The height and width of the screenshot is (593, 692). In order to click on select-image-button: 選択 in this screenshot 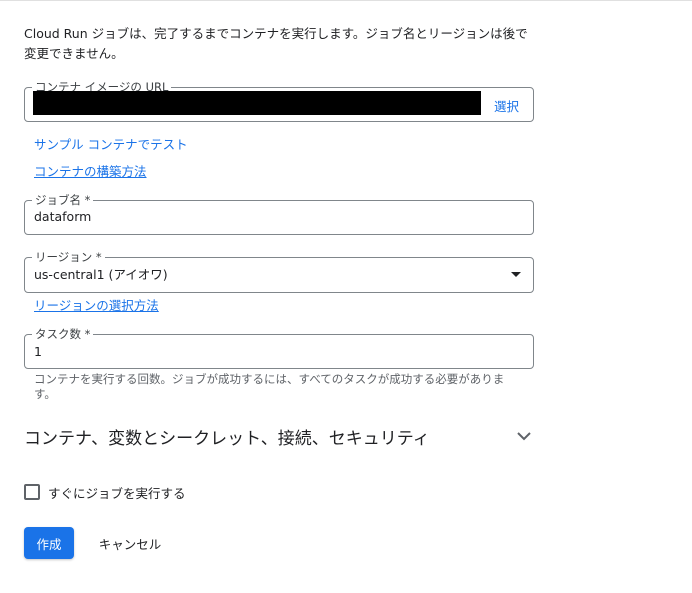, I will do `click(506, 105)`.